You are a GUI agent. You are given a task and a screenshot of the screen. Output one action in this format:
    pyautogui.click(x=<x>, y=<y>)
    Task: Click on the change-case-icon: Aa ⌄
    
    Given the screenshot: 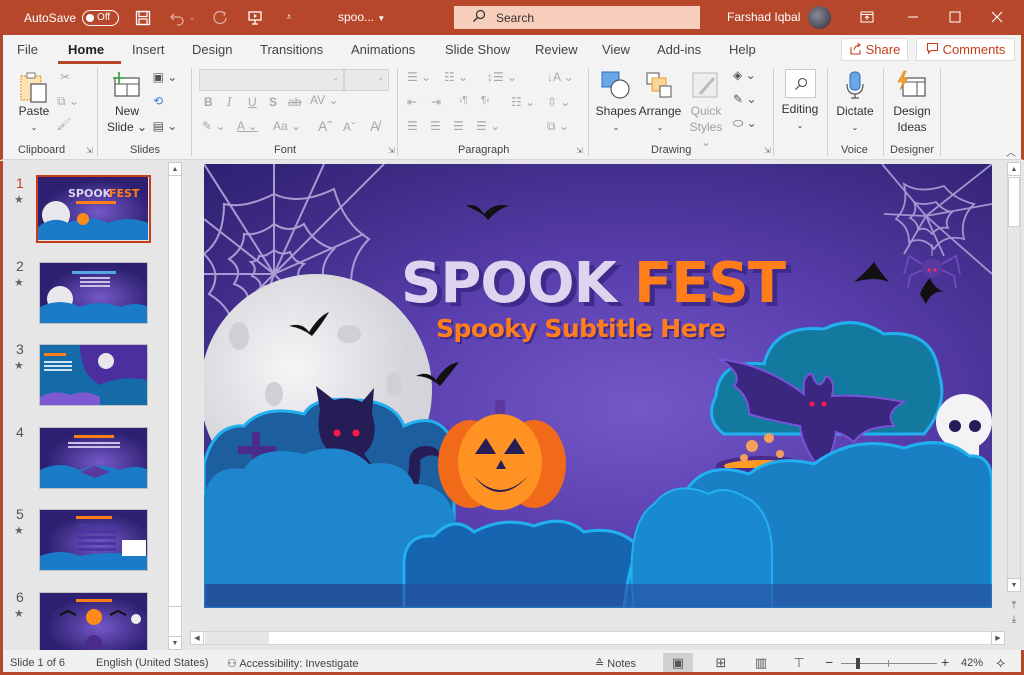 What is the action you would take?
    pyautogui.click(x=287, y=126)
    